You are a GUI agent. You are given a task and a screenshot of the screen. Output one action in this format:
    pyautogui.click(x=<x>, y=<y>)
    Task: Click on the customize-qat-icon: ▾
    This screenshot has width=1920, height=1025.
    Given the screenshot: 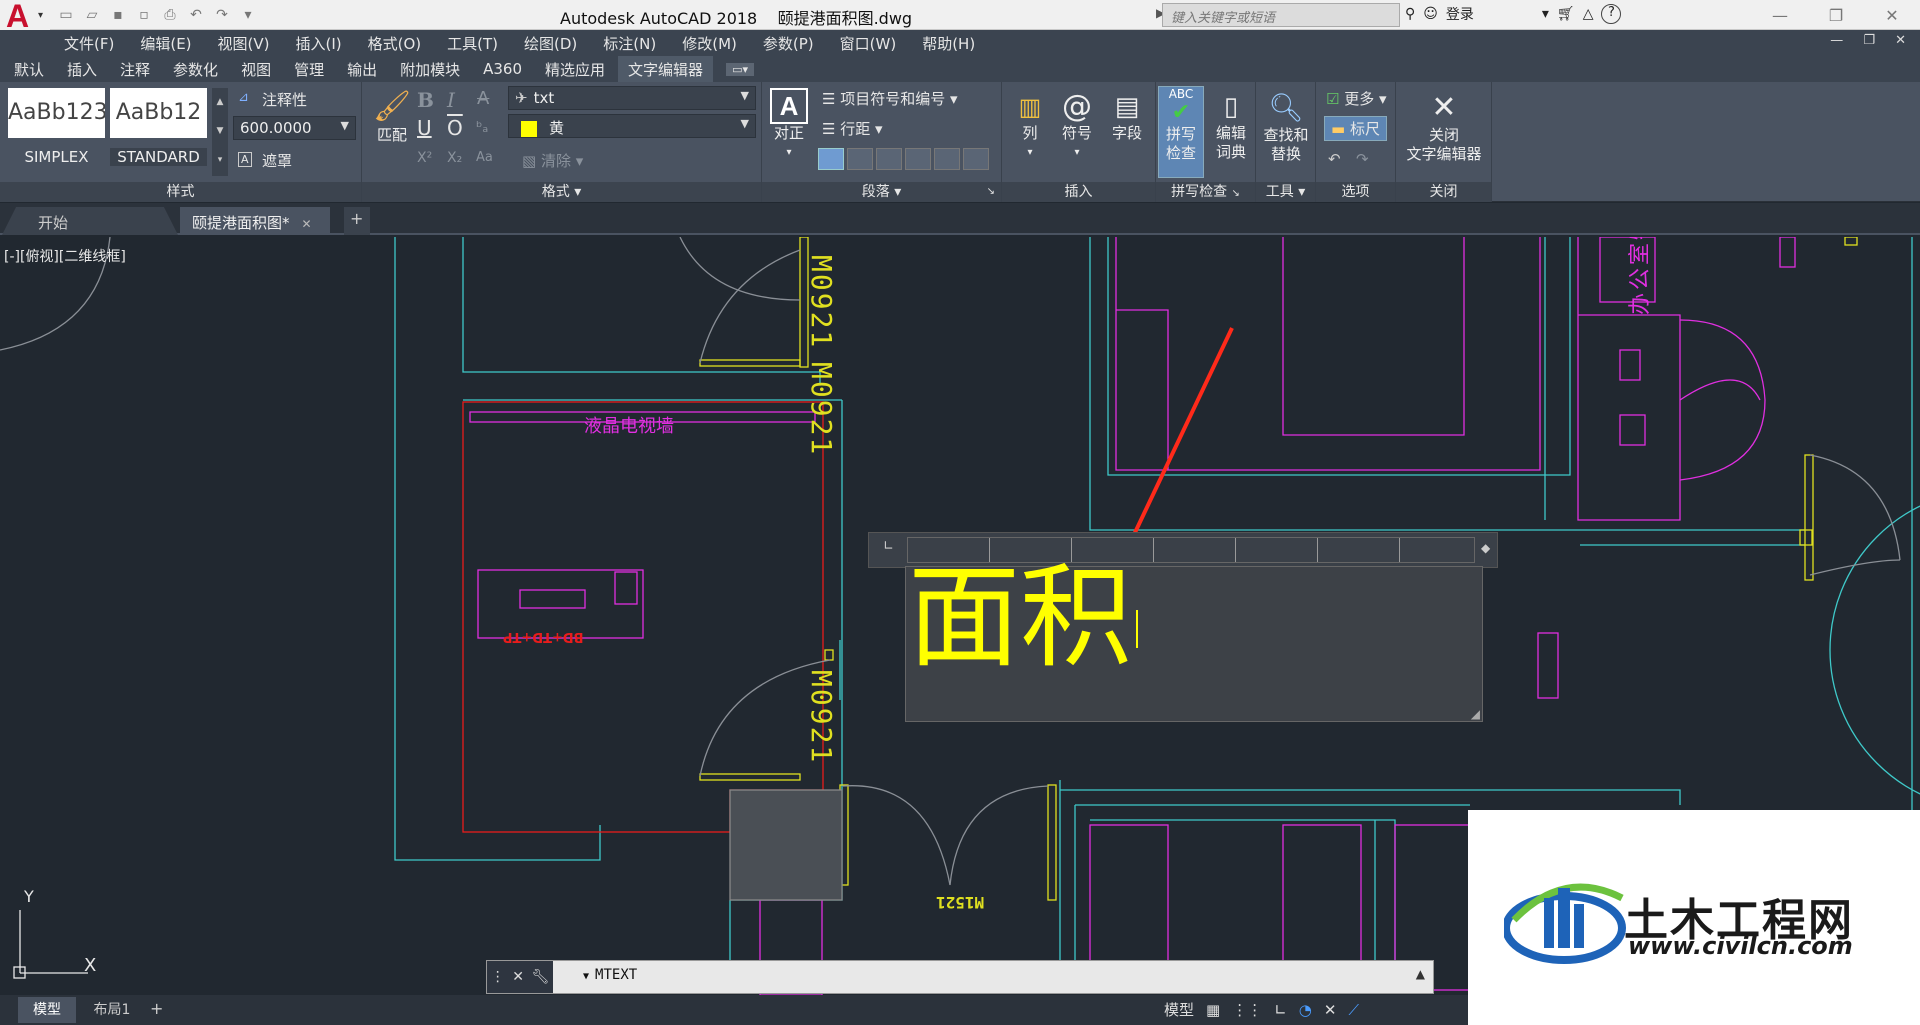 What is the action you would take?
    pyautogui.click(x=248, y=15)
    